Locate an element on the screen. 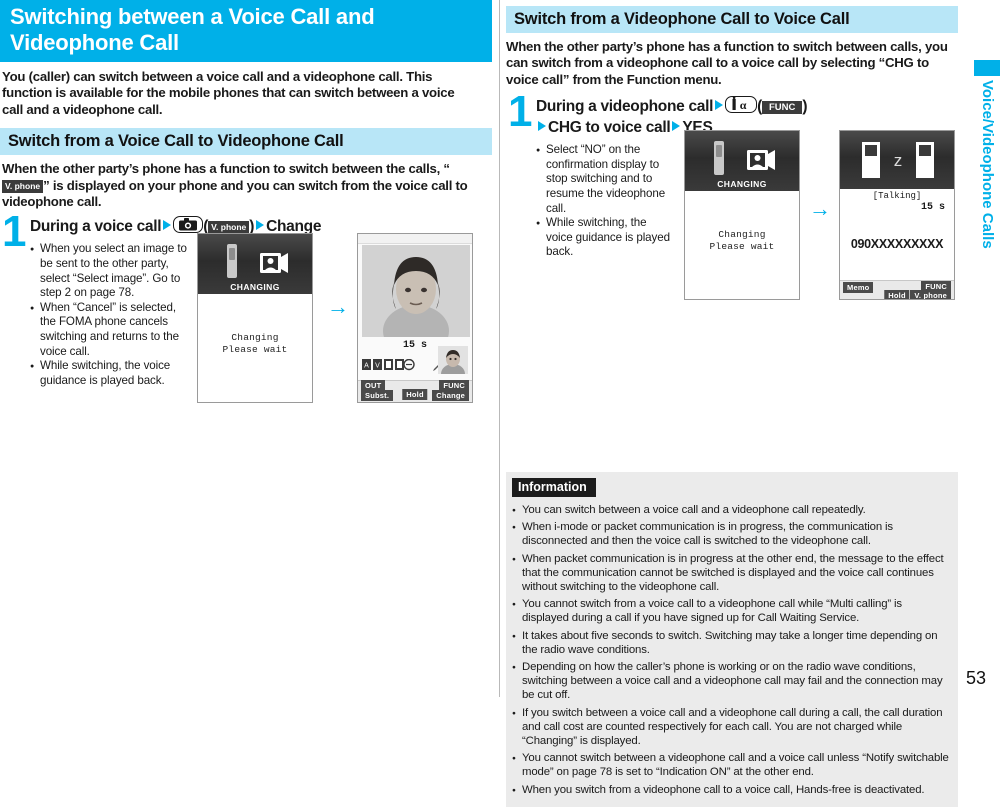 The height and width of the screenshot is (807, 1004). camera-key-icon is located at coordinates (188, 225).